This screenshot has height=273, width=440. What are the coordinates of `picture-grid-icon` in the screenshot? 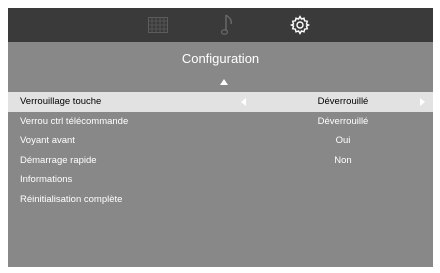 It's located at (158, 25).